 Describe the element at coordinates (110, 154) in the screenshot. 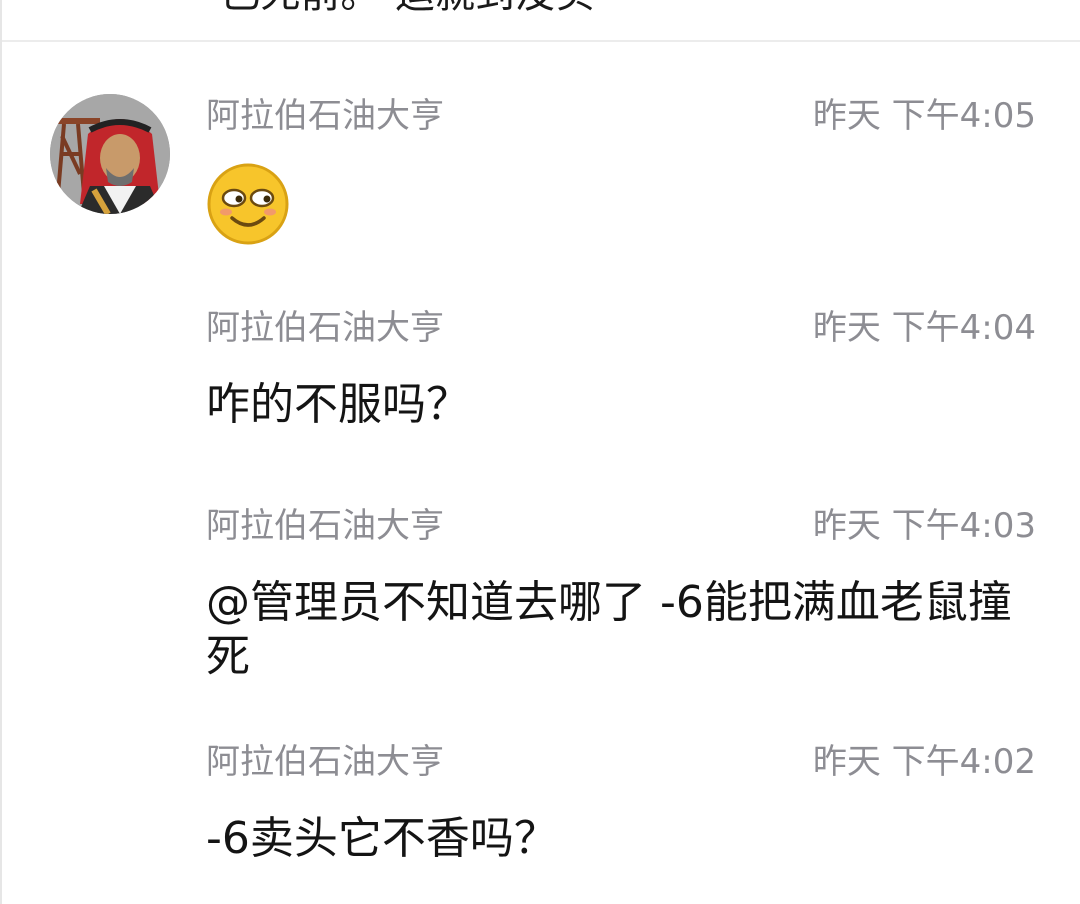

I see `sender-avatar` at that location.